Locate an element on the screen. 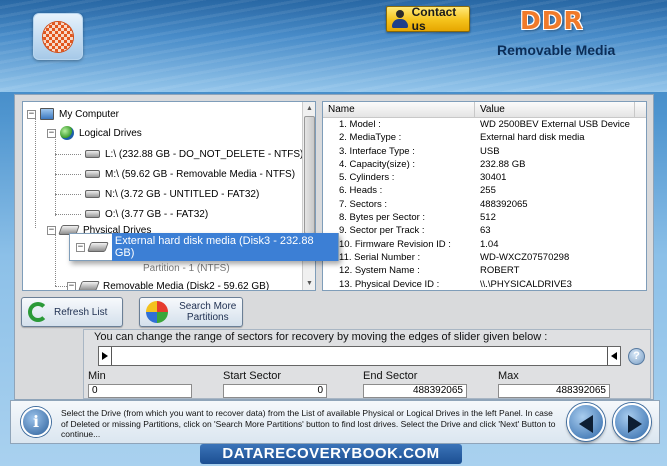  brand-title: DDR is located at coordinates (552, 20).